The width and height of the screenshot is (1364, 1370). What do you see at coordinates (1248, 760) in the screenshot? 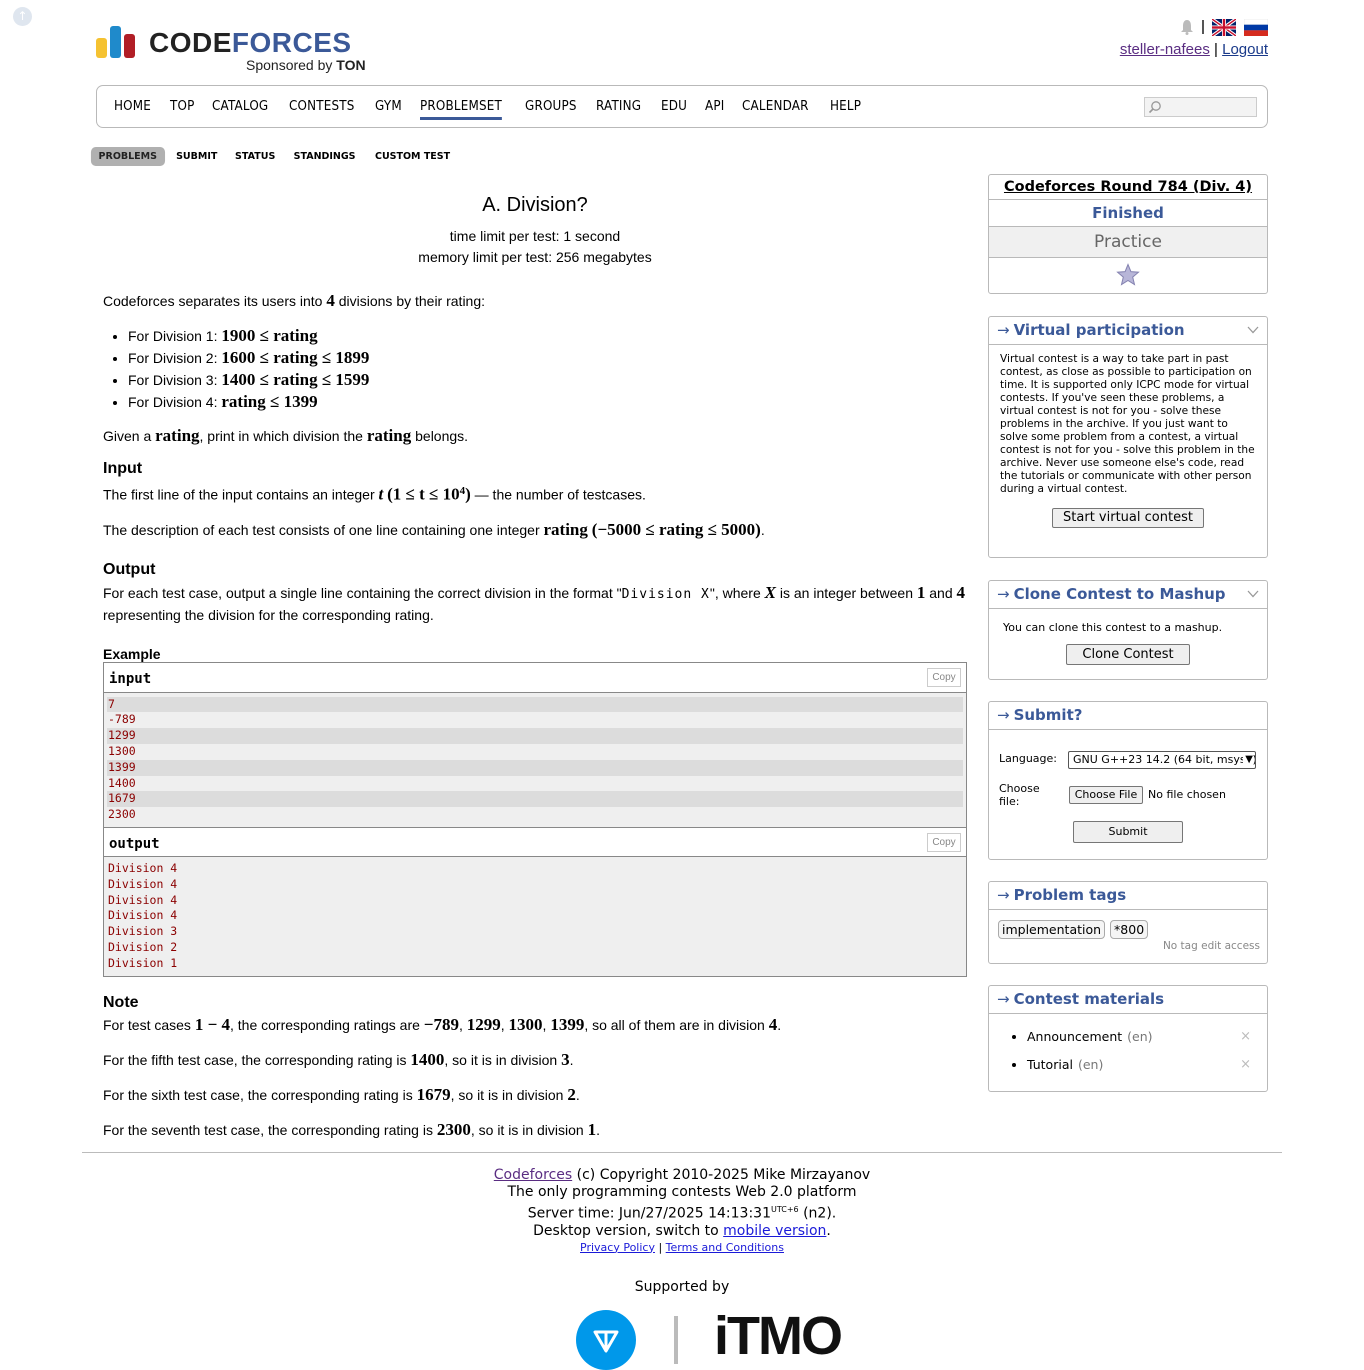
I see `dropdown-arrow-icon: ▼` at bounding box center [1248, 760].